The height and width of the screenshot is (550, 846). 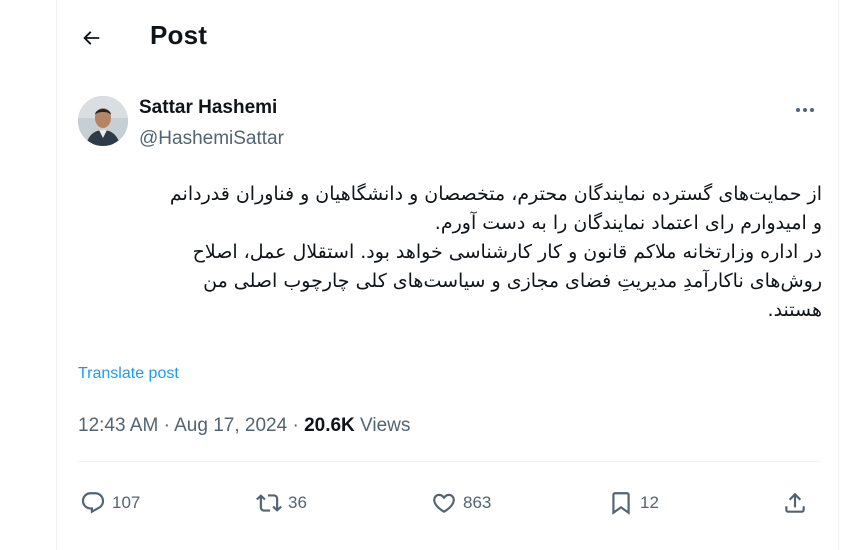 I want to click on divider, so click(x=449, y=461).